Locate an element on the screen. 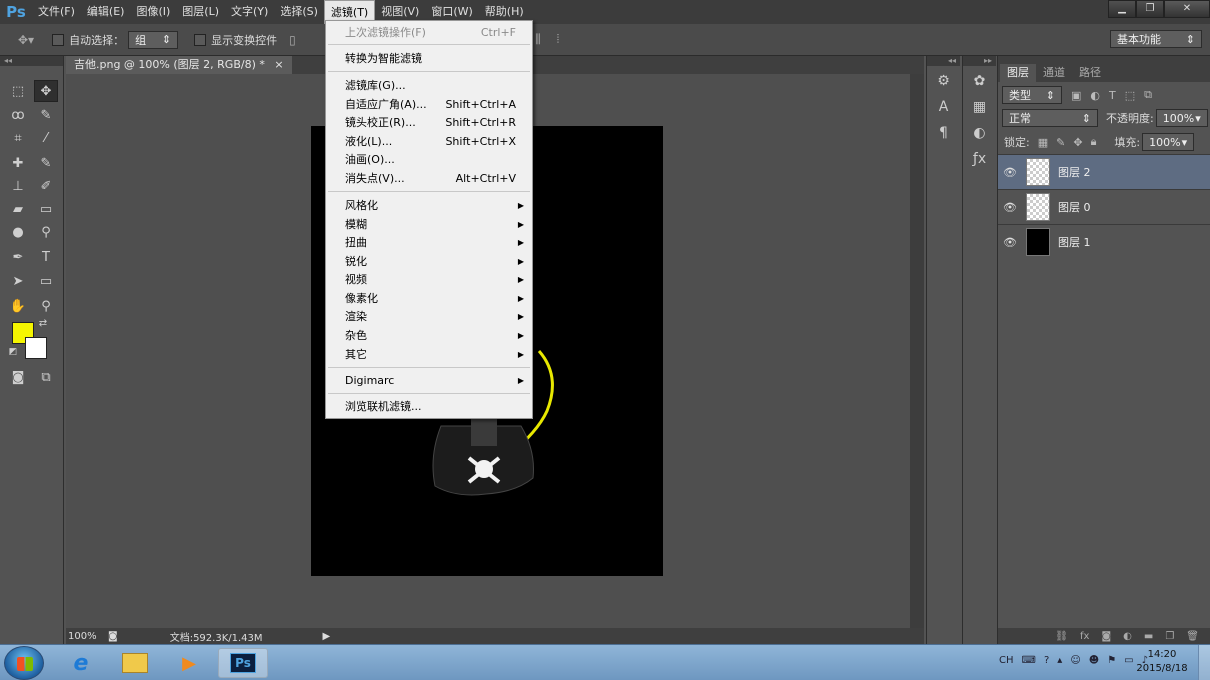  media-player-taskbar-icon: ▶ is located at coordinates (189, 663).